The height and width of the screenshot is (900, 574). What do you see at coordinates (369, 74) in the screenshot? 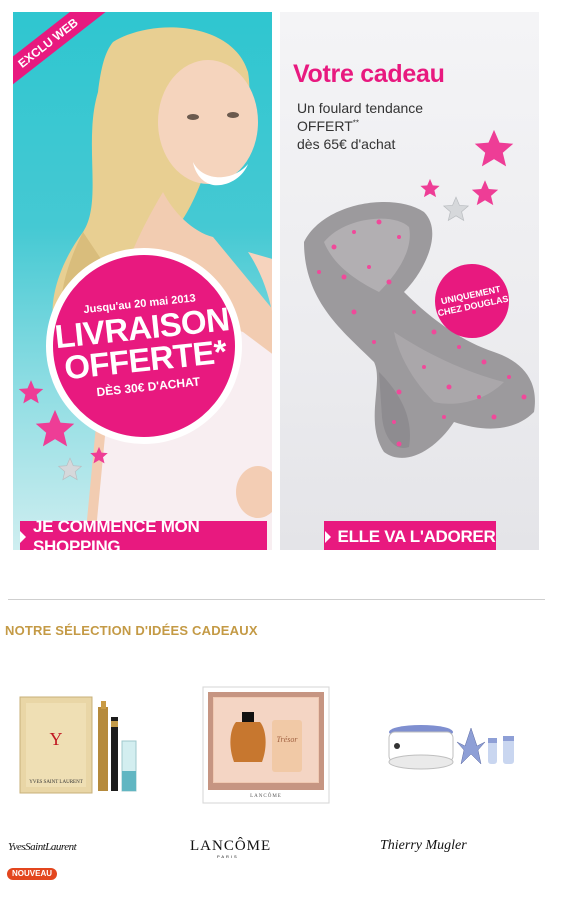
I see `gift-title: Votre cadeau` at bounding box center [369, 74].